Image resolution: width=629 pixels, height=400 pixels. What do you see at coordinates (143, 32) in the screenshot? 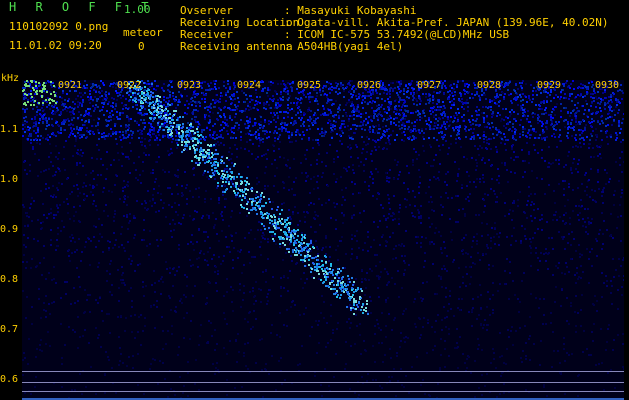
I see `meteor-label: meteor` at bounding box center [143, 32].